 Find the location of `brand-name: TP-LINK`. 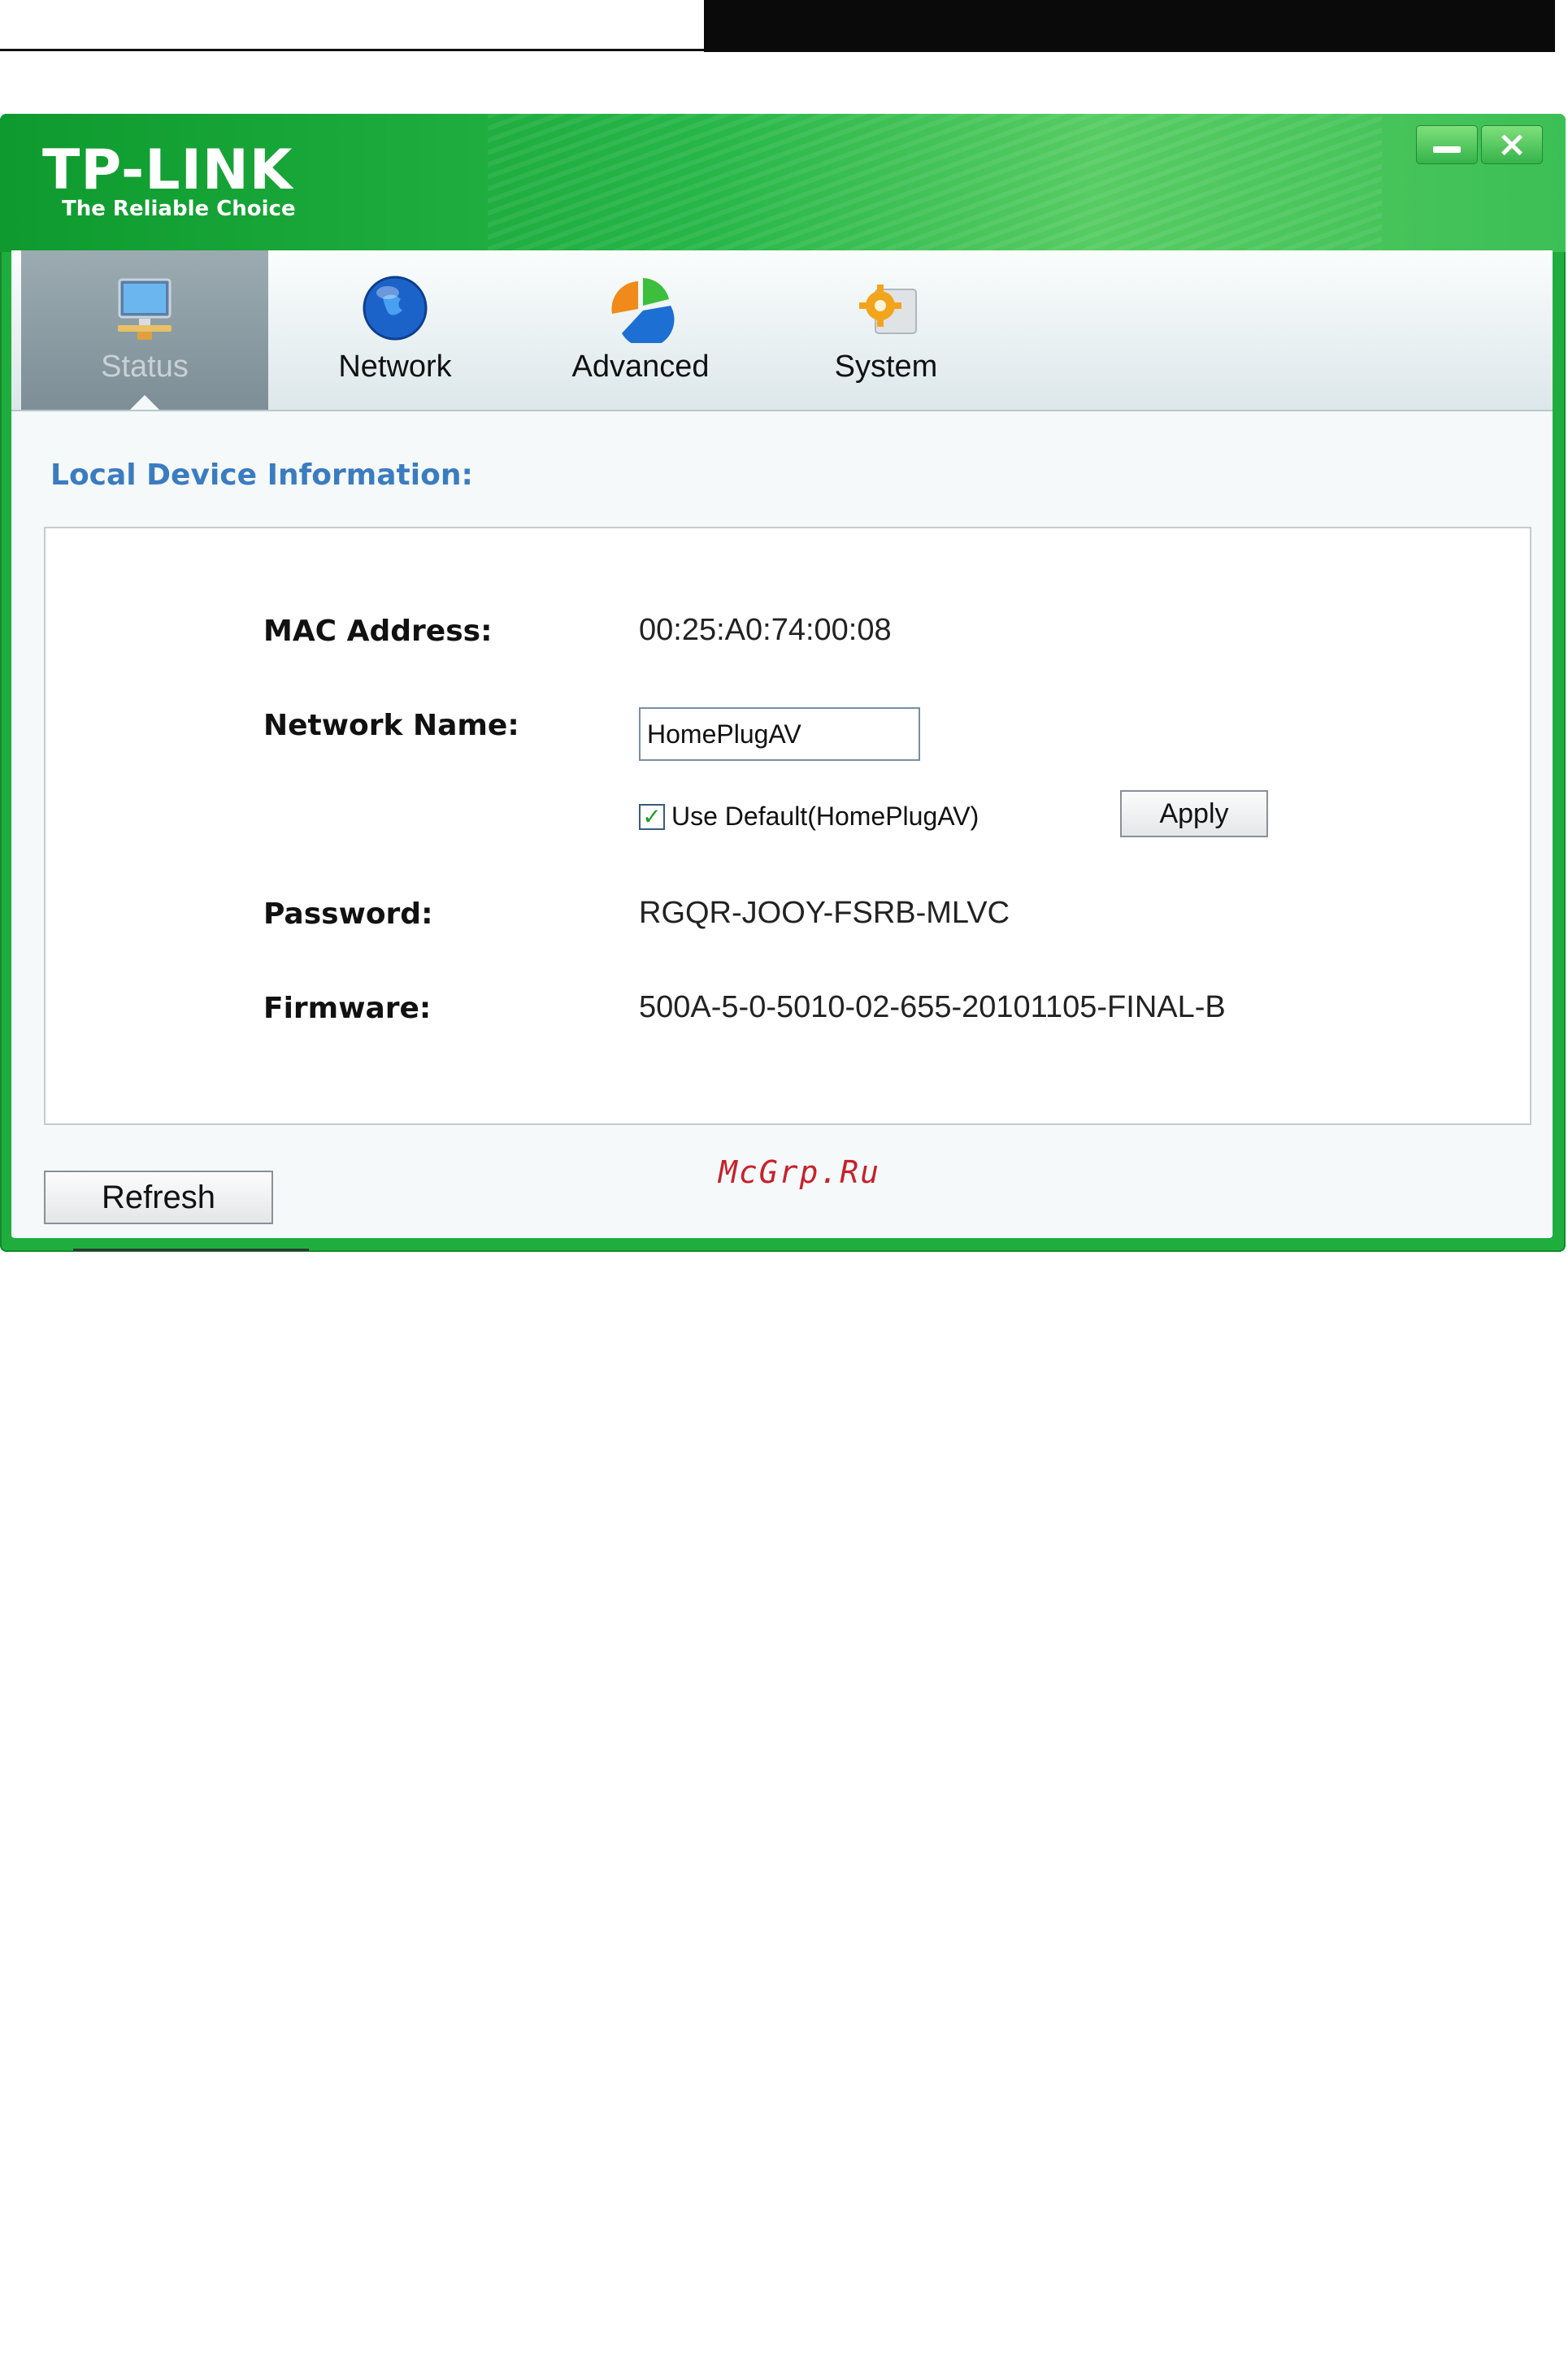

brand-name: TP-LINK is located at coordinates (167, 170).